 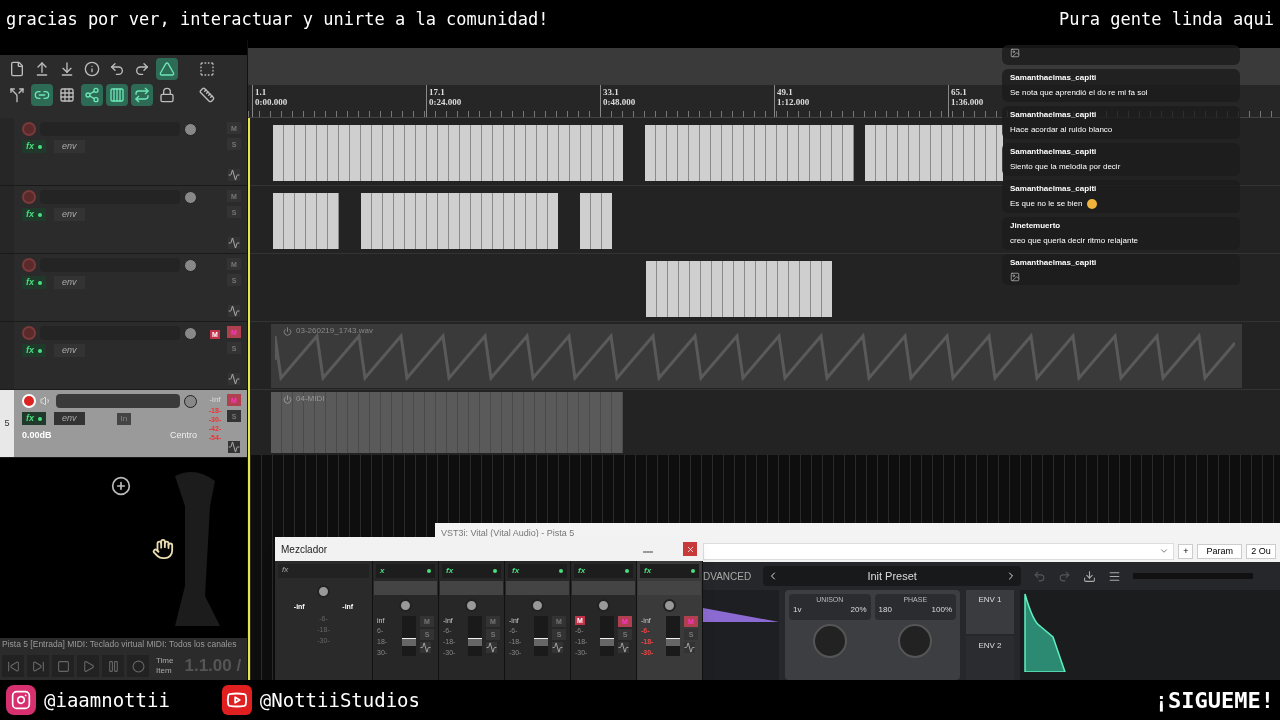 What do you see at coordinates (727, 576) in the screenshot?
I see `advanced-tab: DVANCED` at bounding box center [727, 576].